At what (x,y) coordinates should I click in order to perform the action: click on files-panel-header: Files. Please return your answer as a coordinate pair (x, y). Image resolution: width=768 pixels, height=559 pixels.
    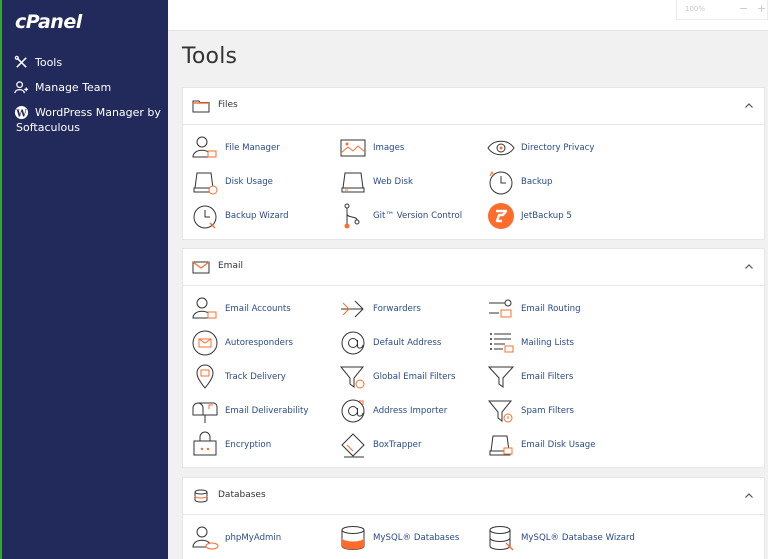
    Looking at the image, I should click on (473, 106).